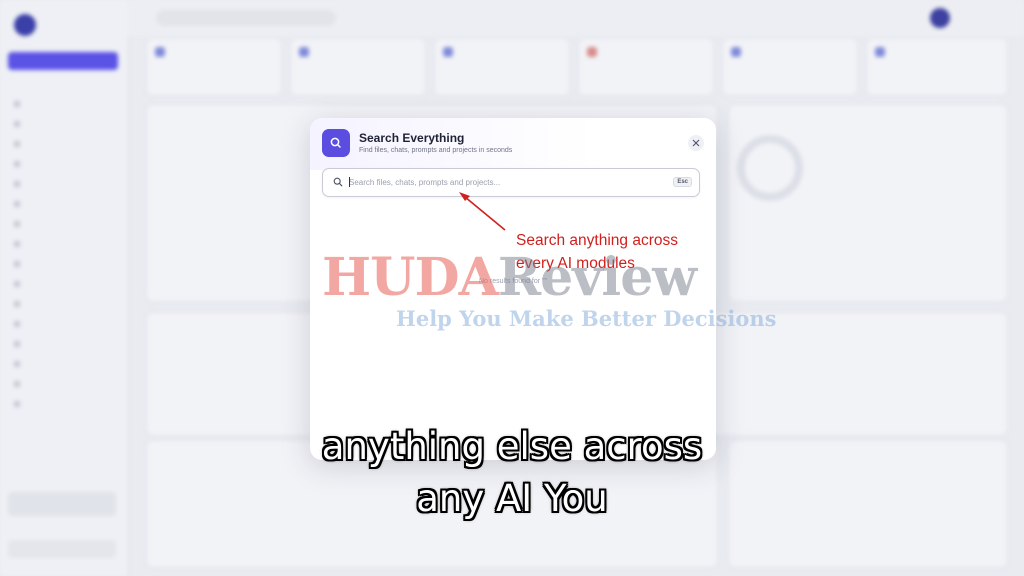 Image resolution: width=1024 pixels, height=576 pixels. What do you see at coordinates (682, 182) in the screenshot?
I see `esc-shortcut-badge: Esc` at bounding box center [682, 182].